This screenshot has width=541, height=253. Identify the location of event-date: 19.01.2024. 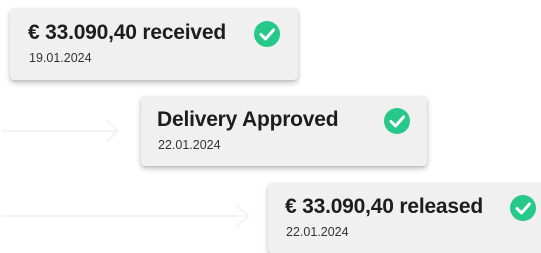
(60, 58).